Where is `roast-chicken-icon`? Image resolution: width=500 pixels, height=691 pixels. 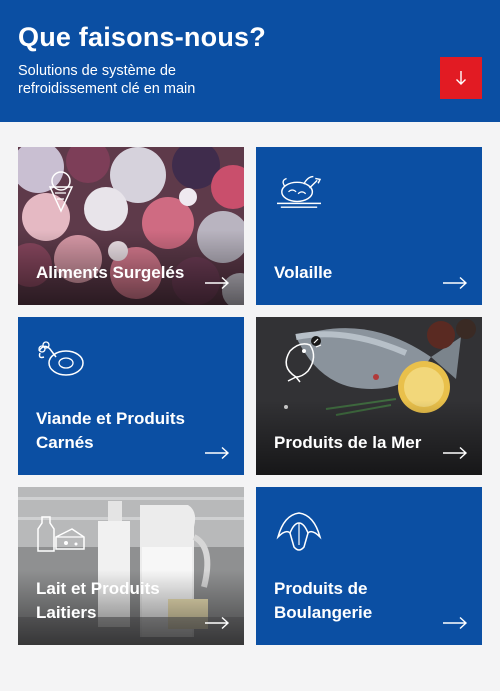
roast-chicken-icon is located at coordinates (299, 191).